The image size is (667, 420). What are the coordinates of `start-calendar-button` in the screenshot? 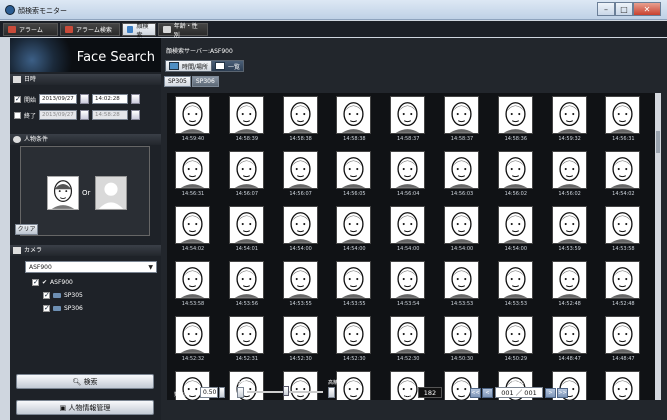 It's located at (85, 99).